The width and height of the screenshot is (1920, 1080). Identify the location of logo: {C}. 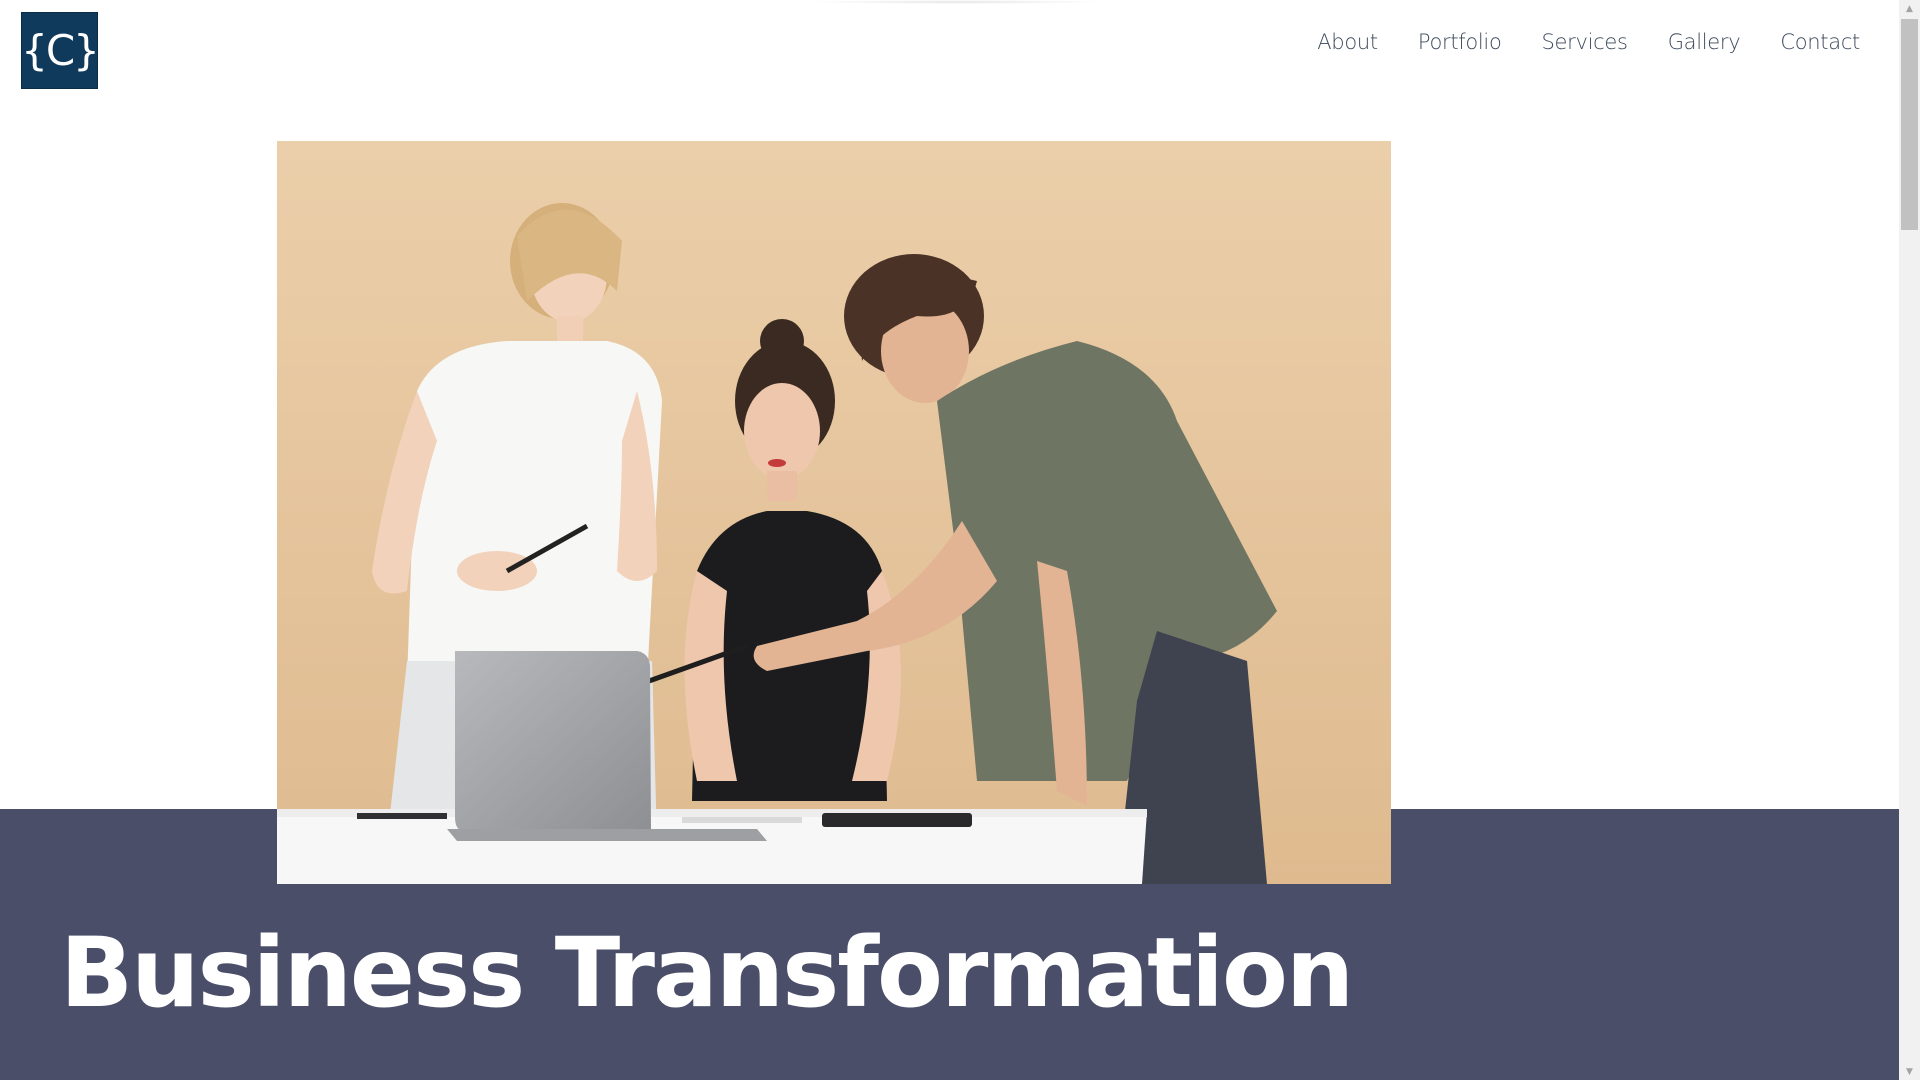
(60, 50).